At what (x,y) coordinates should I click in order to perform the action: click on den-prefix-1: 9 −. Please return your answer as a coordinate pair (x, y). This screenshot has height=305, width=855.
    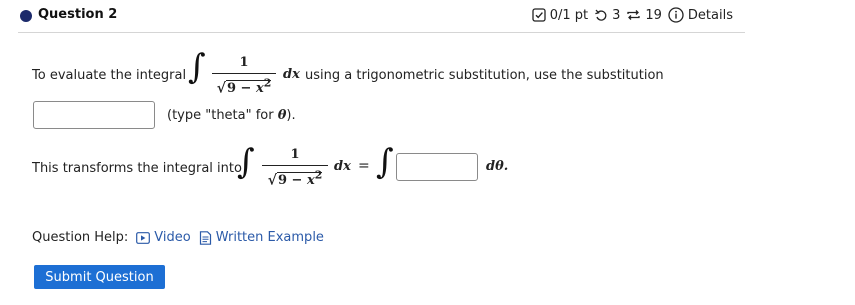
    Looking at the image, I should click on (241, 89).